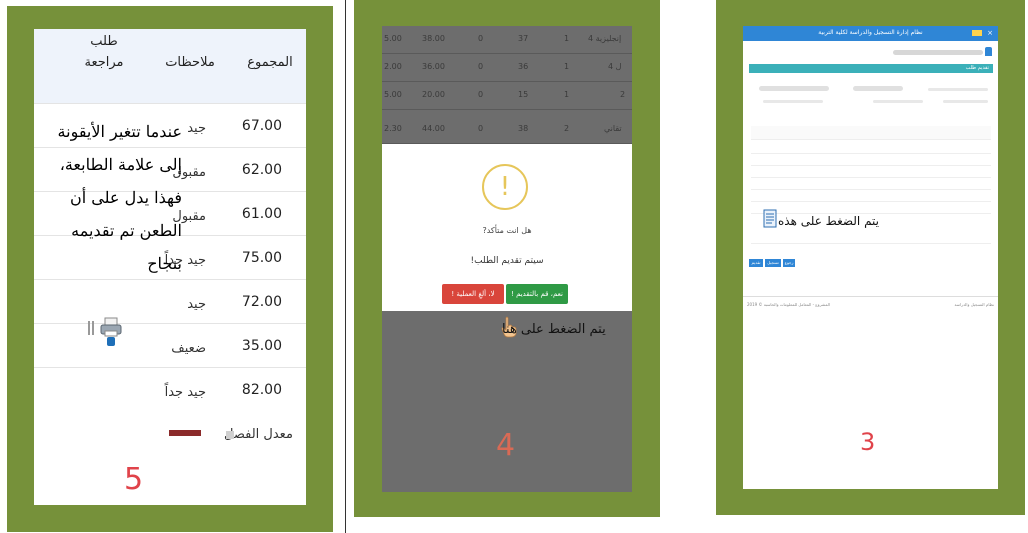 The image size is (1028, 533). I want to click on close-icon: ×, so click(990, 33).